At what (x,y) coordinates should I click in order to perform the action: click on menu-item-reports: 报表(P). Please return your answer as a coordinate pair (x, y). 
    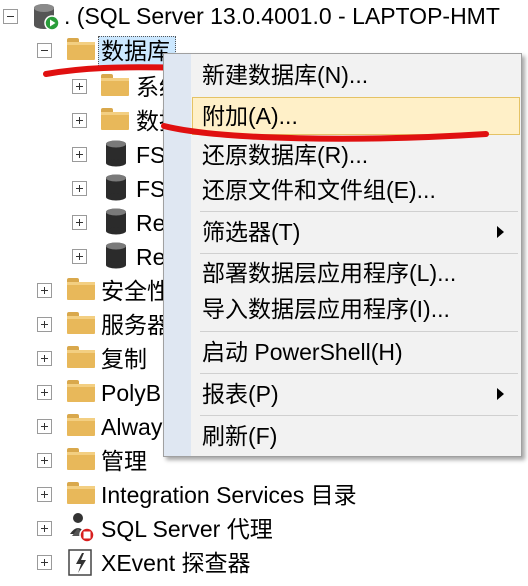
    Looking at the image, I should click on (356, 394).